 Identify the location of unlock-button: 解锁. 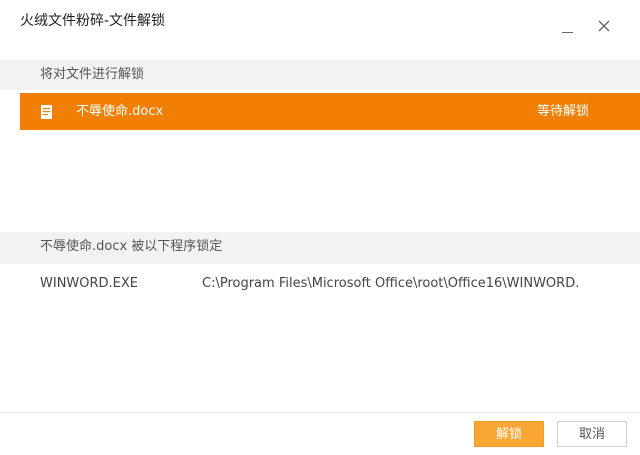
(509, 434).